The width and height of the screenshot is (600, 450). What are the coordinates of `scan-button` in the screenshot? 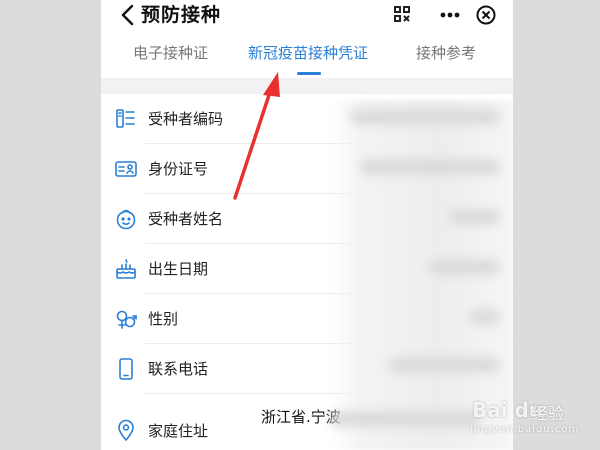 It's located at (402, 15).